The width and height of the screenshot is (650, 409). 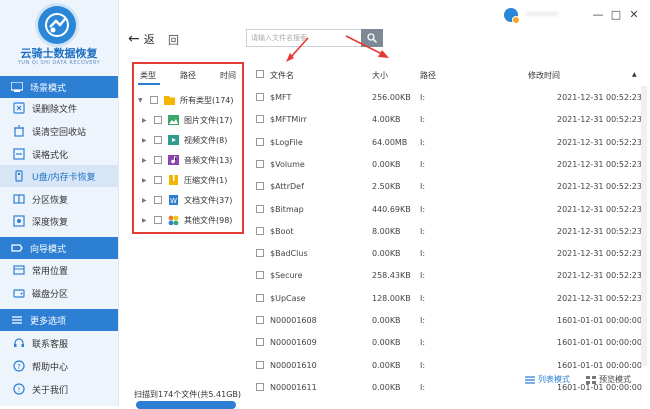 What do you see at coordinates (450, 275) in the screenshot?
I see `table-row: $Secure 258.43KB I: 2021-12-31 00:52:23` at bounding box center [450, 275].